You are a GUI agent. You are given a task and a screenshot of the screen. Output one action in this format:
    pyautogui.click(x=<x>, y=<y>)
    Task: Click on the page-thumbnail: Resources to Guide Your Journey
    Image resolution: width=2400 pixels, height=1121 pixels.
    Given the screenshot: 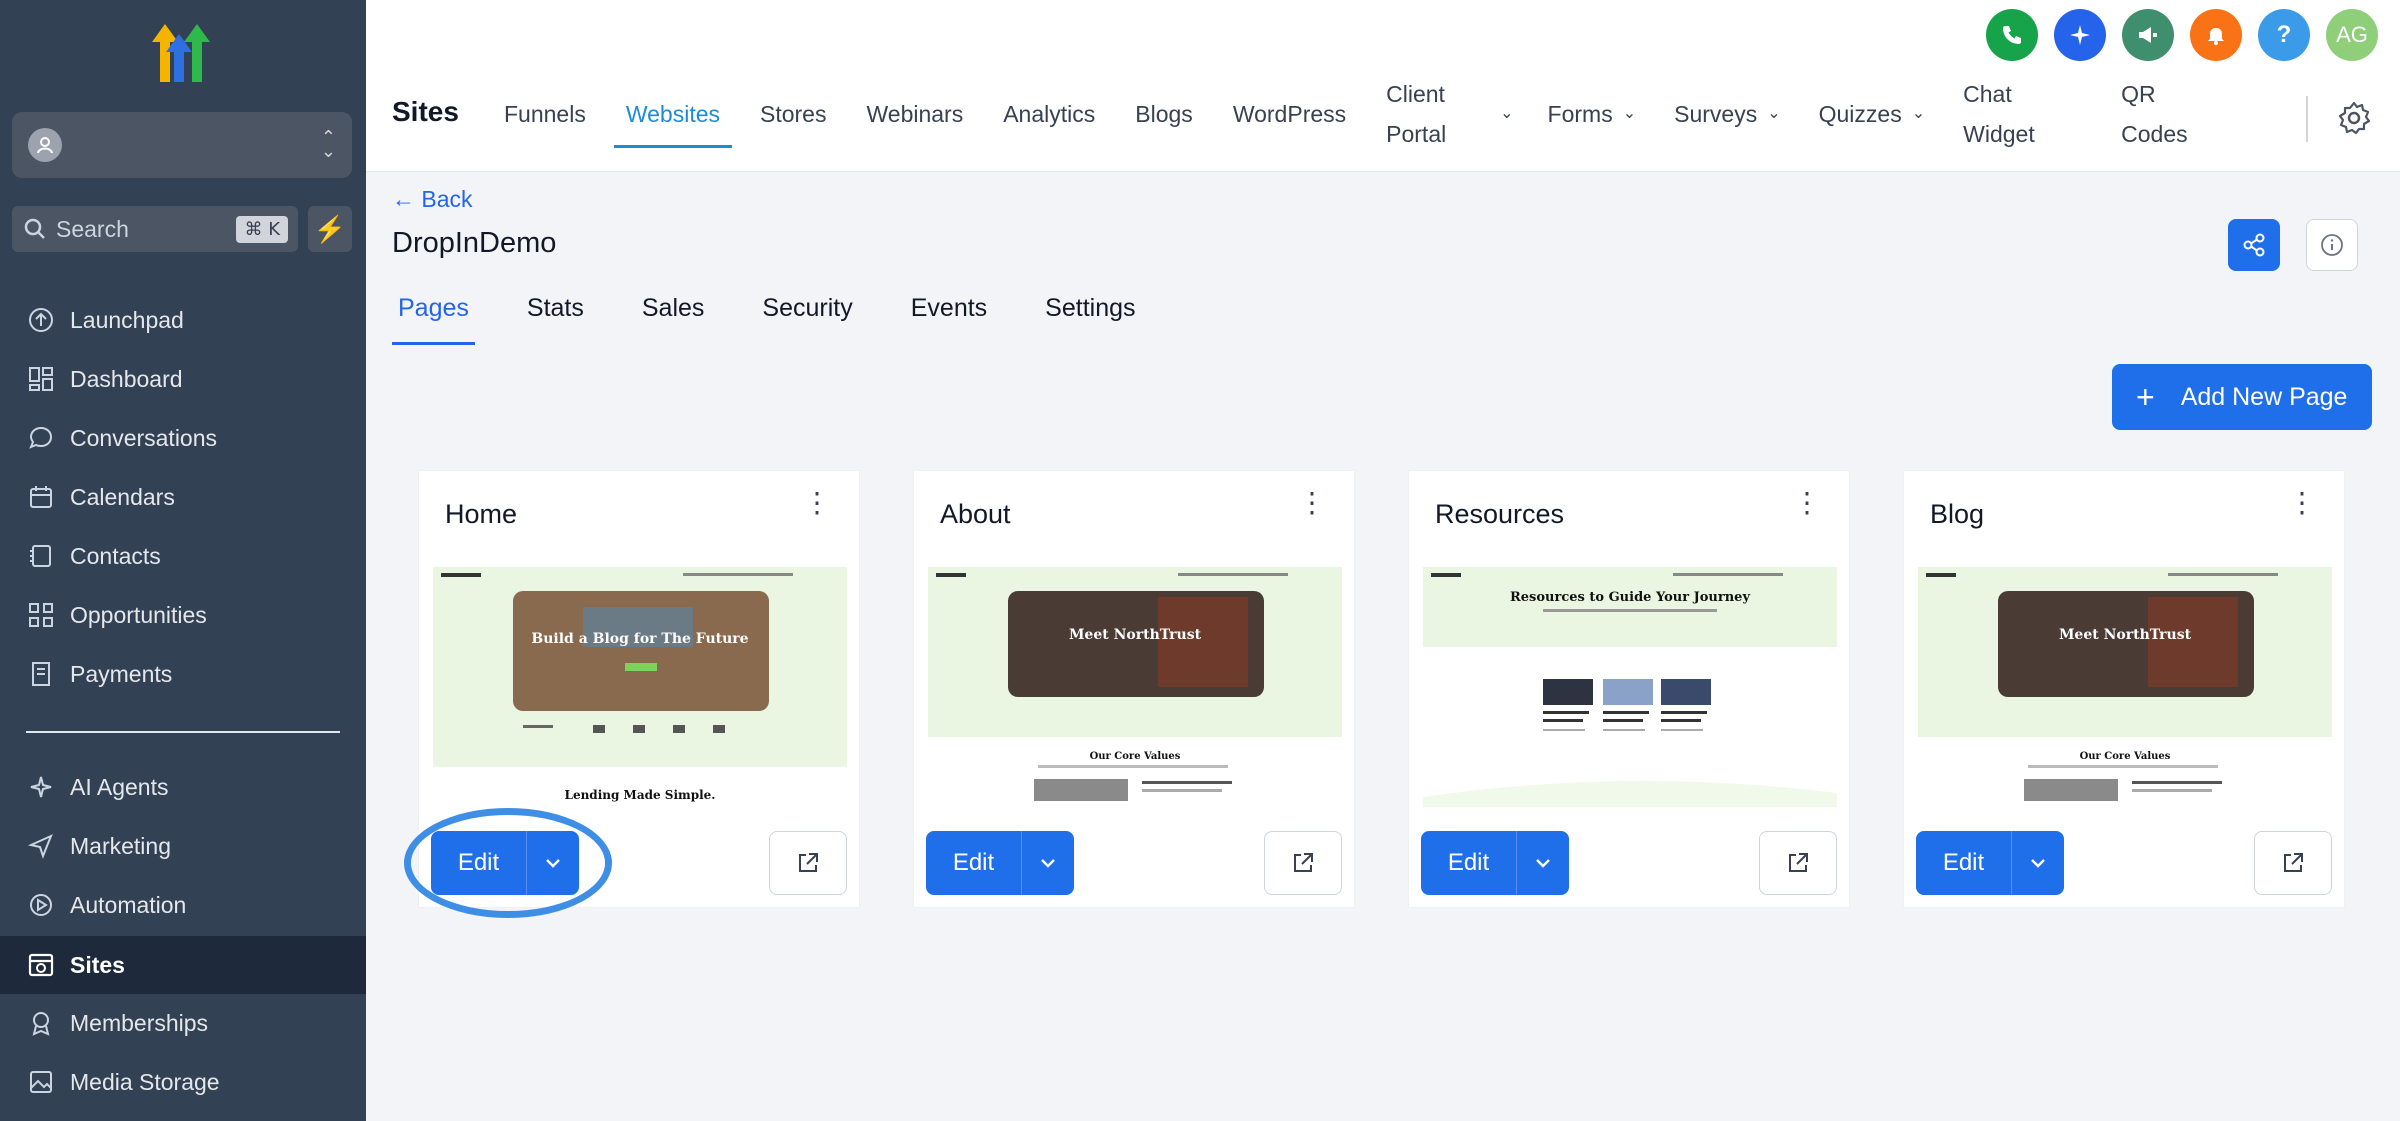 What is the action you would take?
    pyautogui.click(x=1630, y=687)
    